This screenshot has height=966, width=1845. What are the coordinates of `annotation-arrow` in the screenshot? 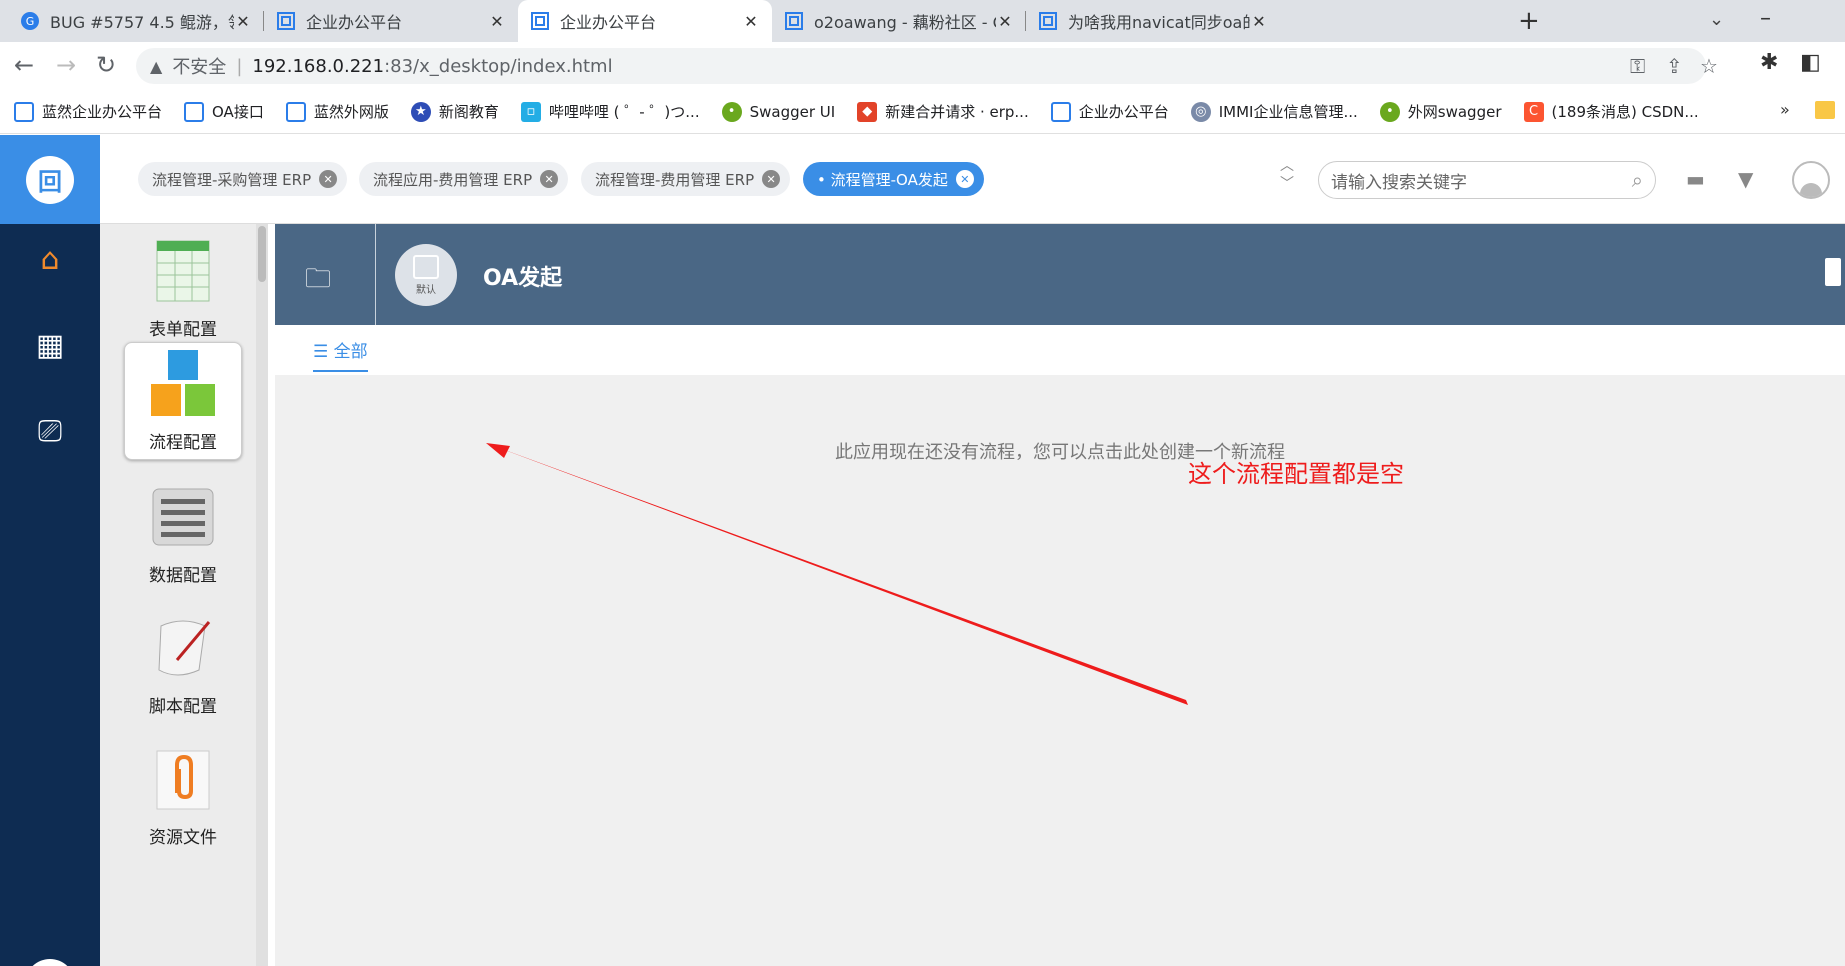 It's located at (837, 574).